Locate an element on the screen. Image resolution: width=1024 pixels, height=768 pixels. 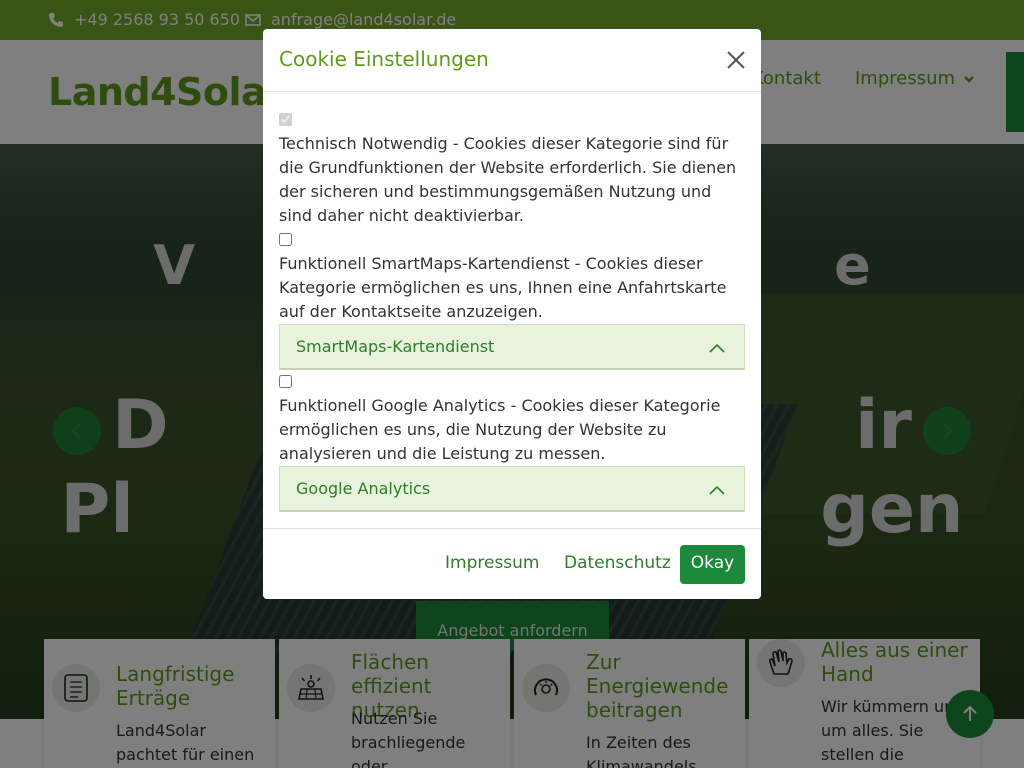
analytics-cookies-checkbox is located at coordinates (285, 381).